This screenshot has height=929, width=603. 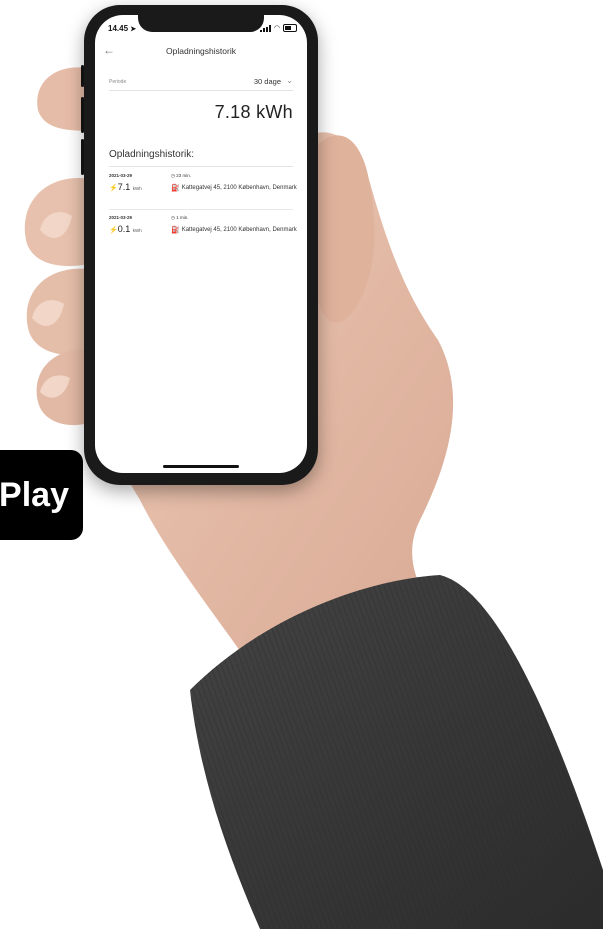 I want to click on status-time: 14.45 ➤, so click(x=122, y=28).